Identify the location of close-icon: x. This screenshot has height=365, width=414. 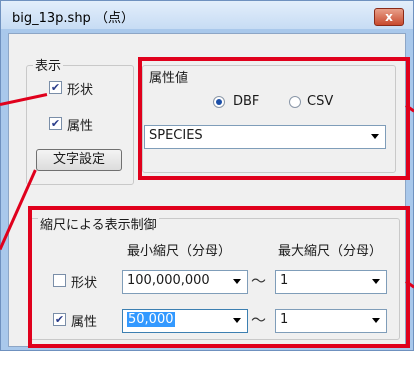
(389, 17).